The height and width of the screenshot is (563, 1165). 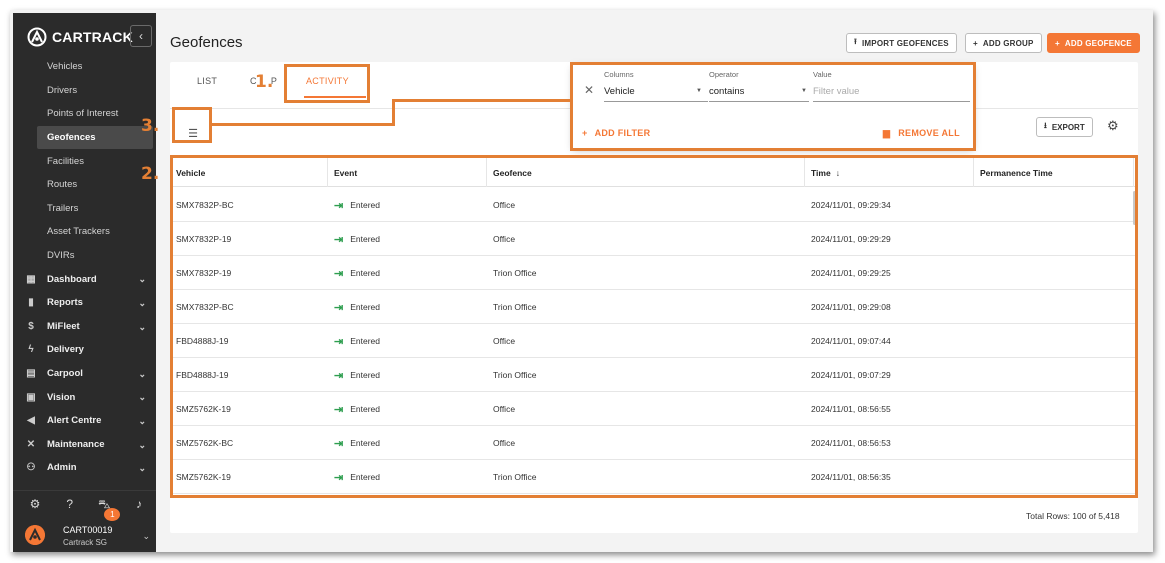 I want to click on step-marker-1: 1., so click(x=264, y=82).